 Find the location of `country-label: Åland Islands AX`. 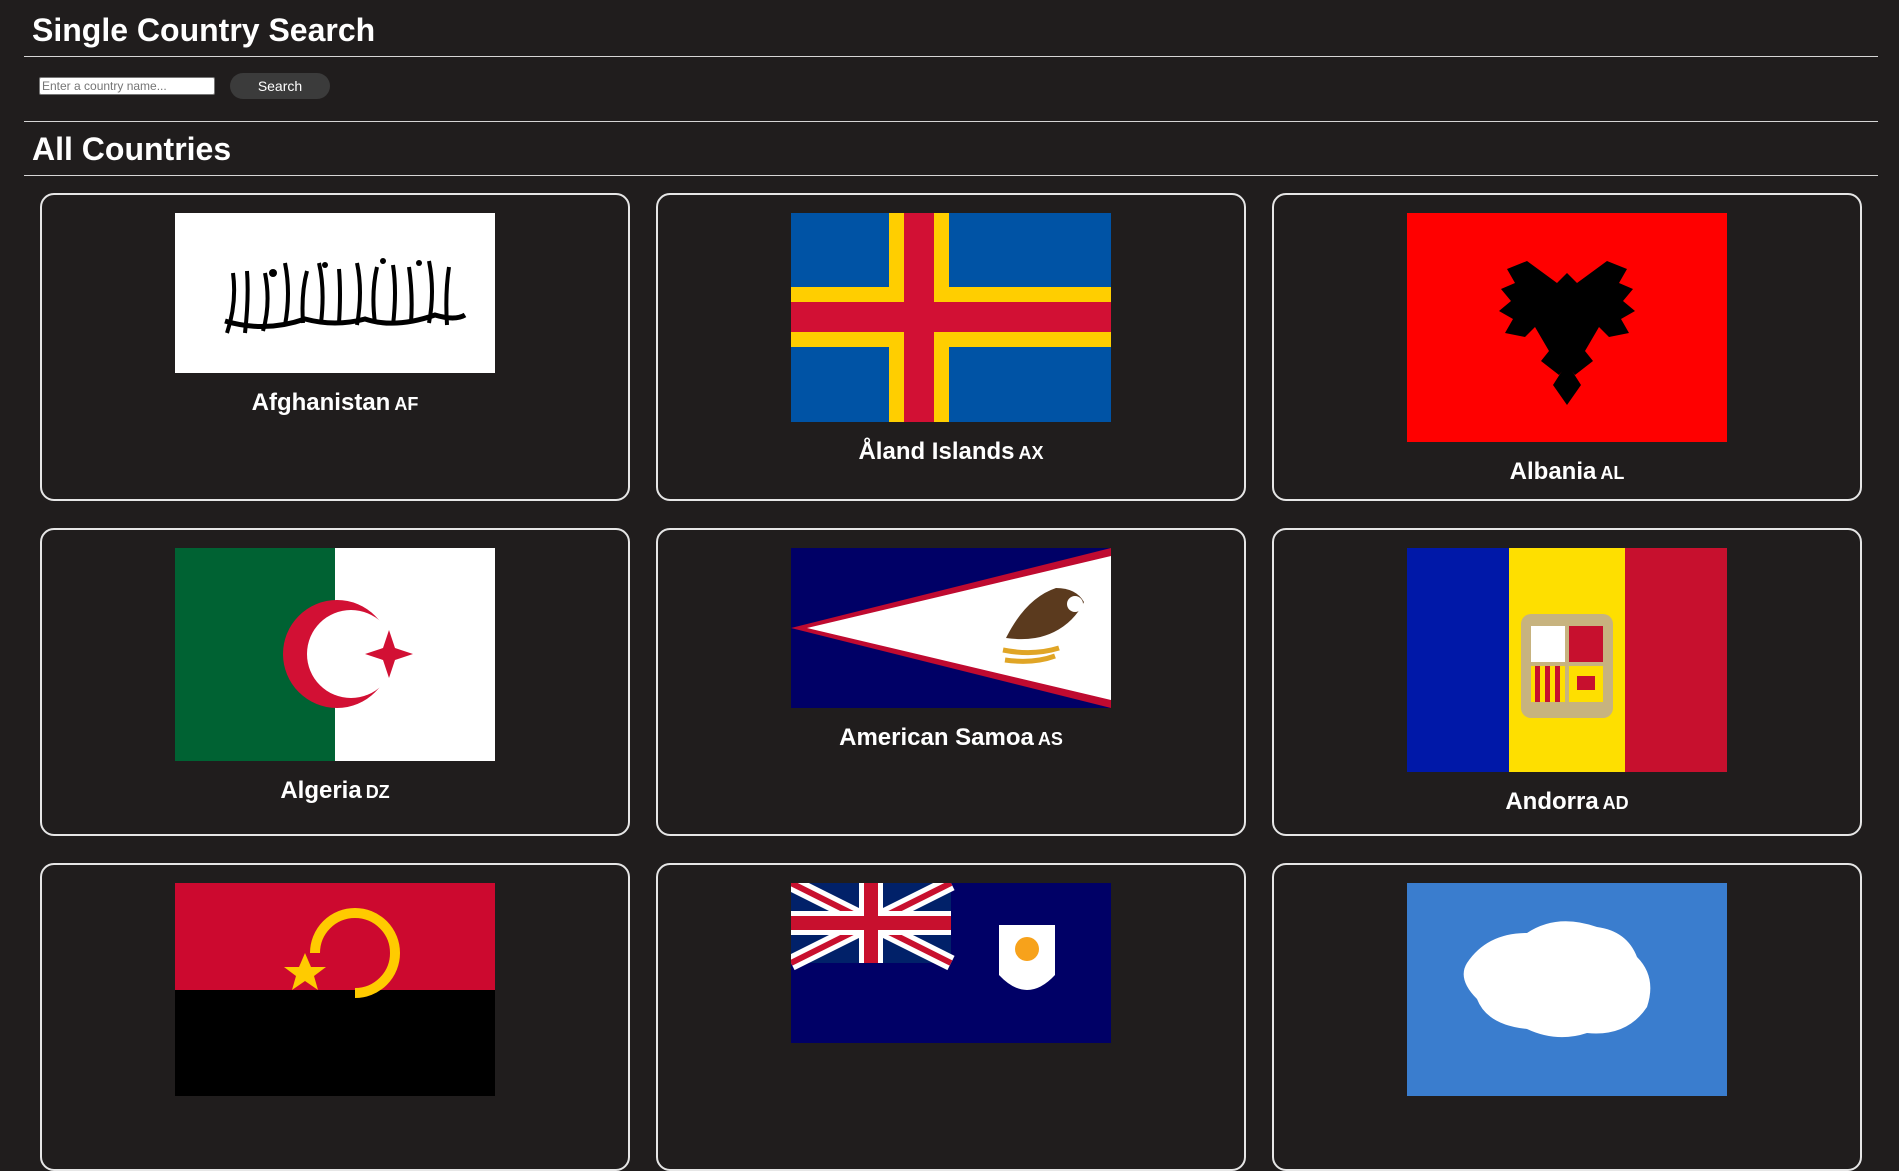

country-label: Åland Islands AX is located at coordinates (950, 452).